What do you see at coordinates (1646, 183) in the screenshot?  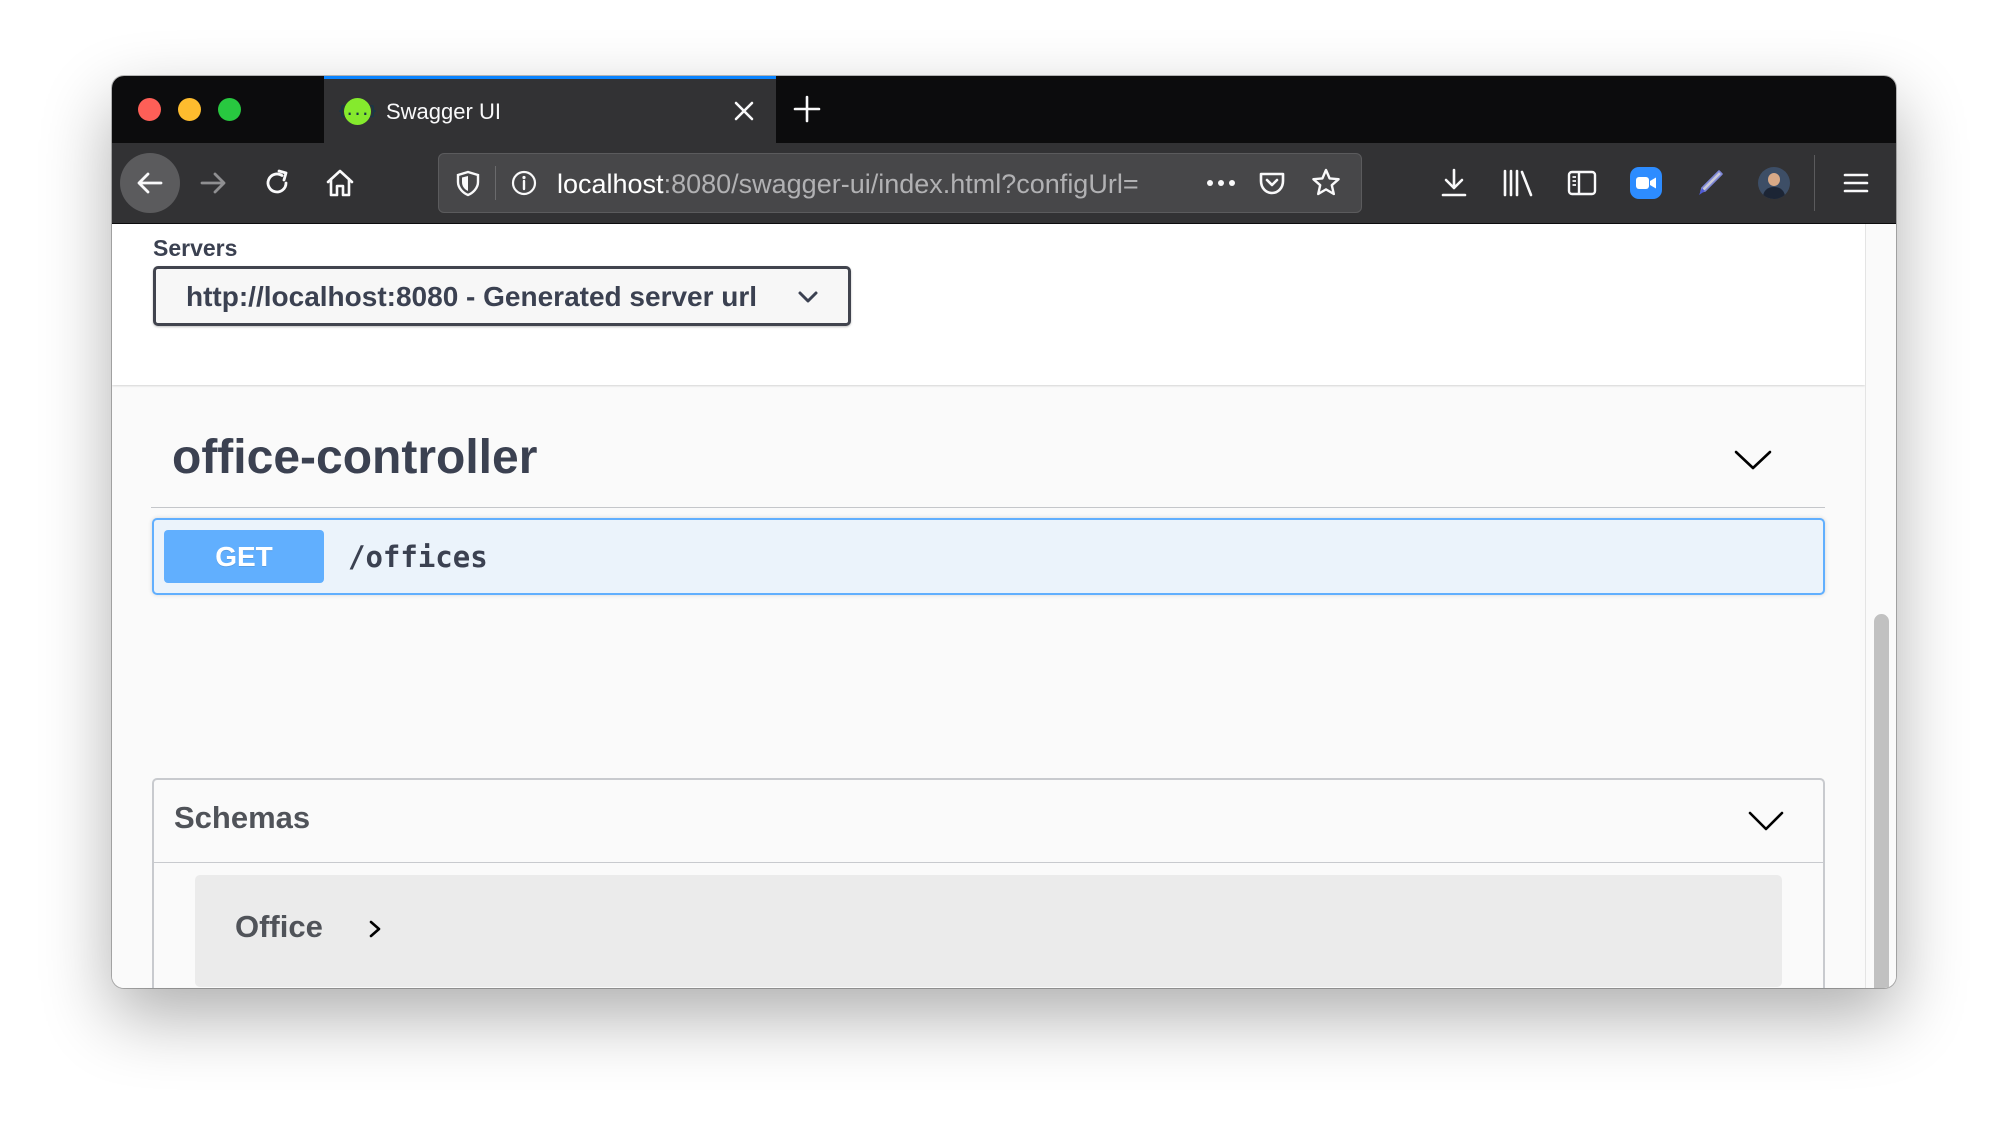 I see `zoom-icon` at bounding box center [1646, 183].